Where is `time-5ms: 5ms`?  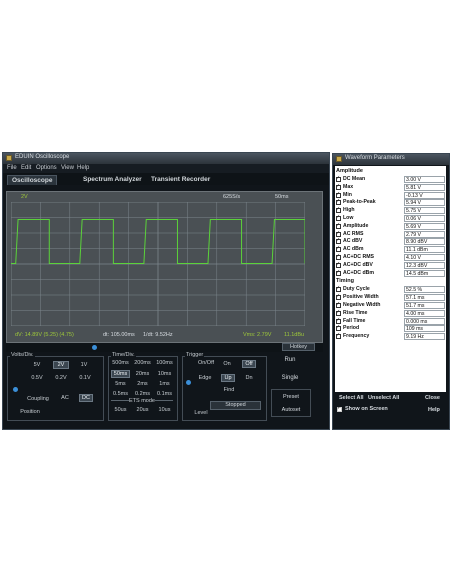 time-5ms: 5ms is located at coordinates (120, 384).